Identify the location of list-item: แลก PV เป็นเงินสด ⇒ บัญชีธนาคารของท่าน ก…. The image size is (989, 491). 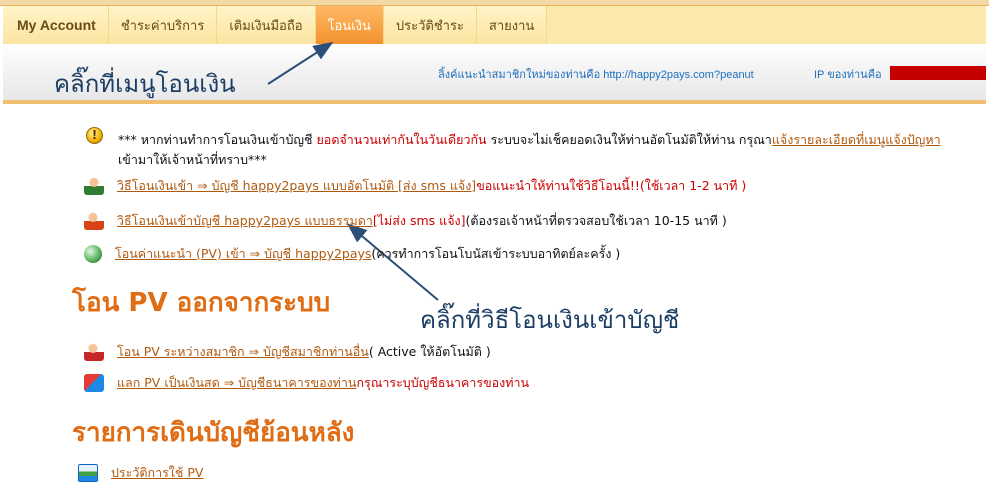
(306, 383).